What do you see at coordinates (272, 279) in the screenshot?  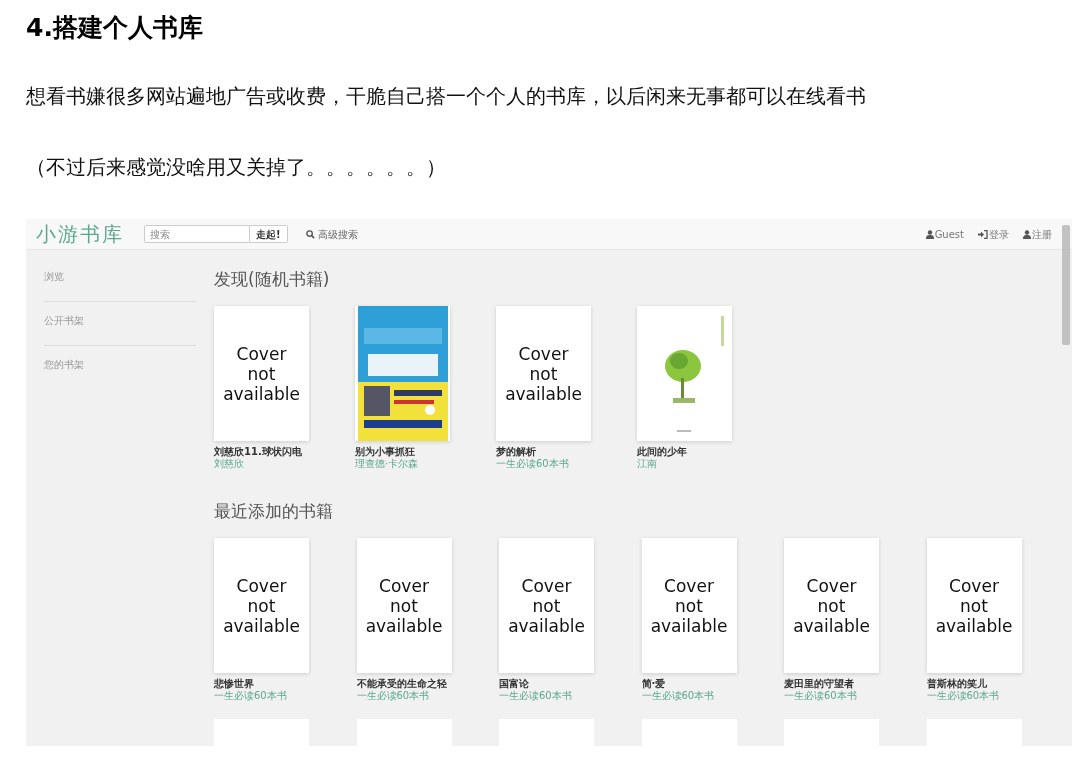 I see `section-heading: 发现(随机书籍)` at bounding box center [272, 279].